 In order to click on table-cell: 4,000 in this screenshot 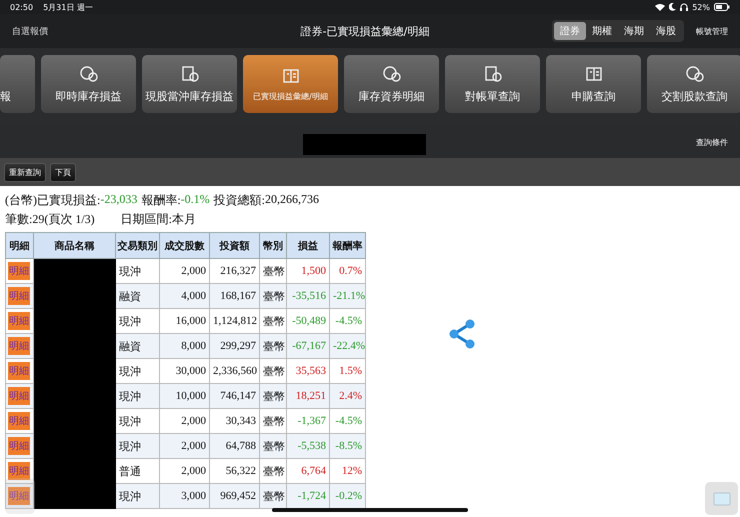, I will do `click(185, 296)`.